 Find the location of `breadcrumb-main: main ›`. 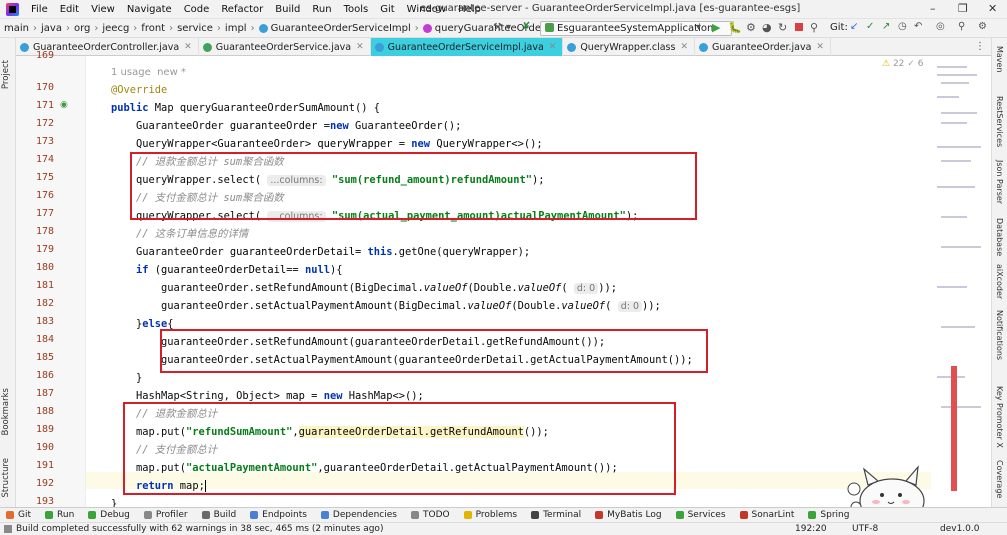

breadcrumb-main: main › is located at coordinates (22, 28).